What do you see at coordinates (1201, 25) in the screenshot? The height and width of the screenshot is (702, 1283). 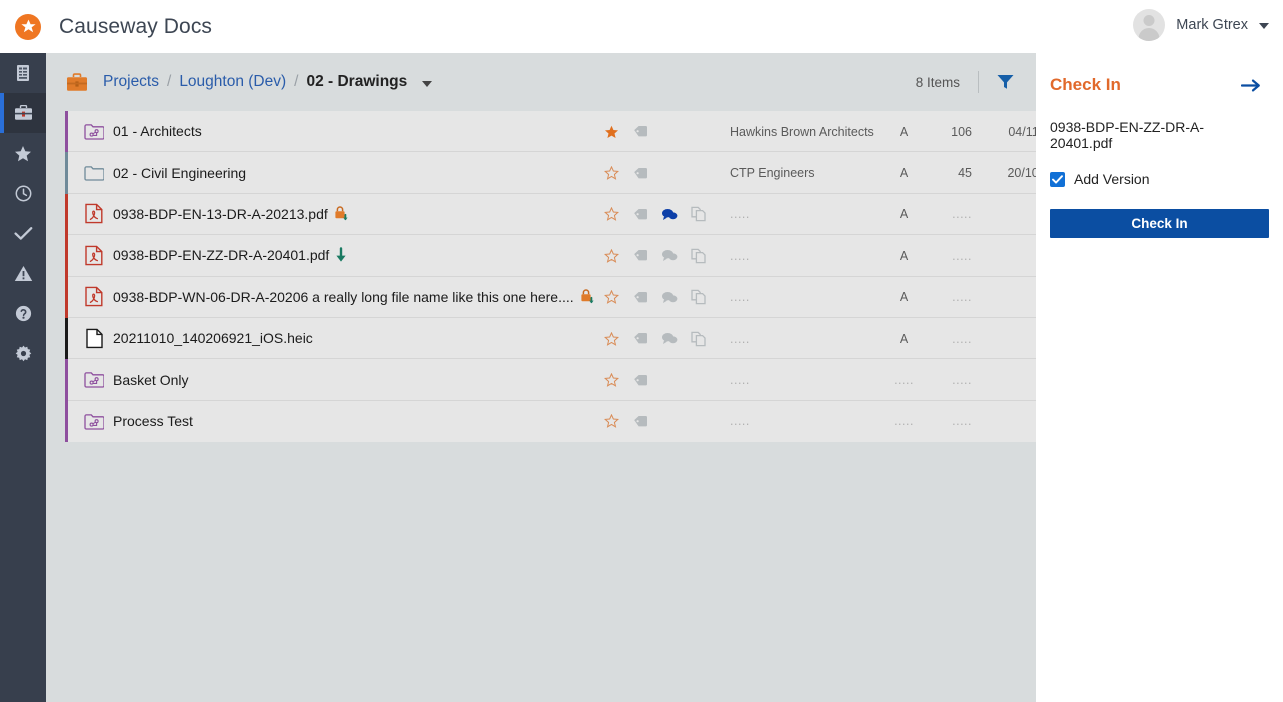 I see `user-menu: Mark Gtrex` at bounding box center [1201, 25].